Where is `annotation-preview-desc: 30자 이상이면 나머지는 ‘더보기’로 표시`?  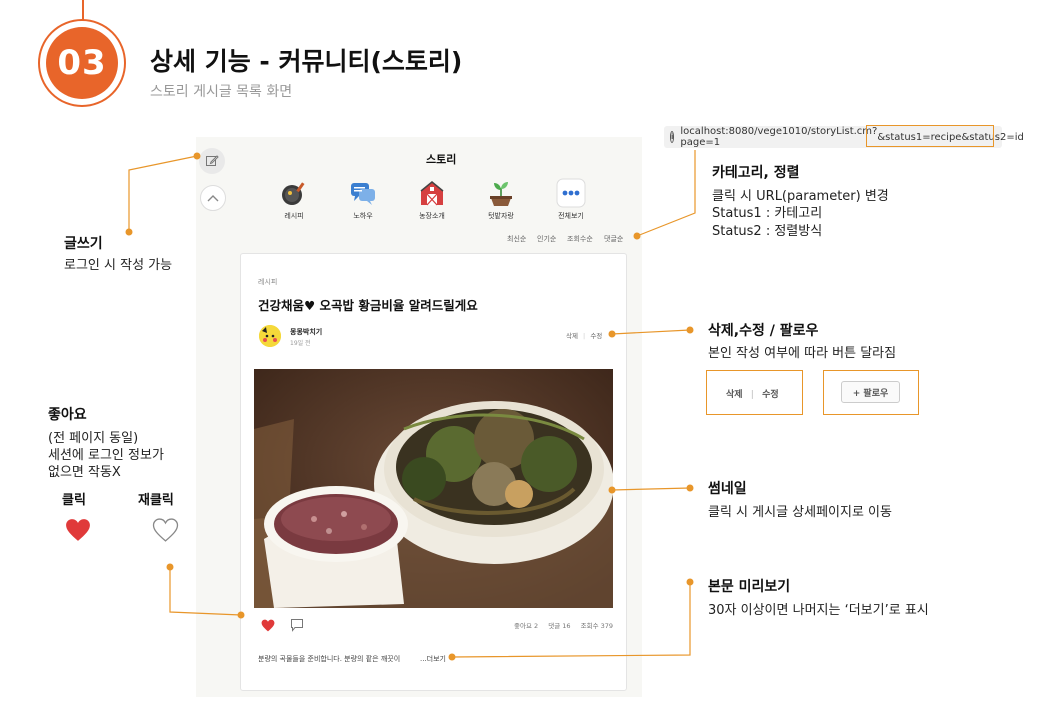
annotation-preview-desc: 30자 이상이면 나머지는 ‘더보기’로 표시 is located at coordinates (818, 610).